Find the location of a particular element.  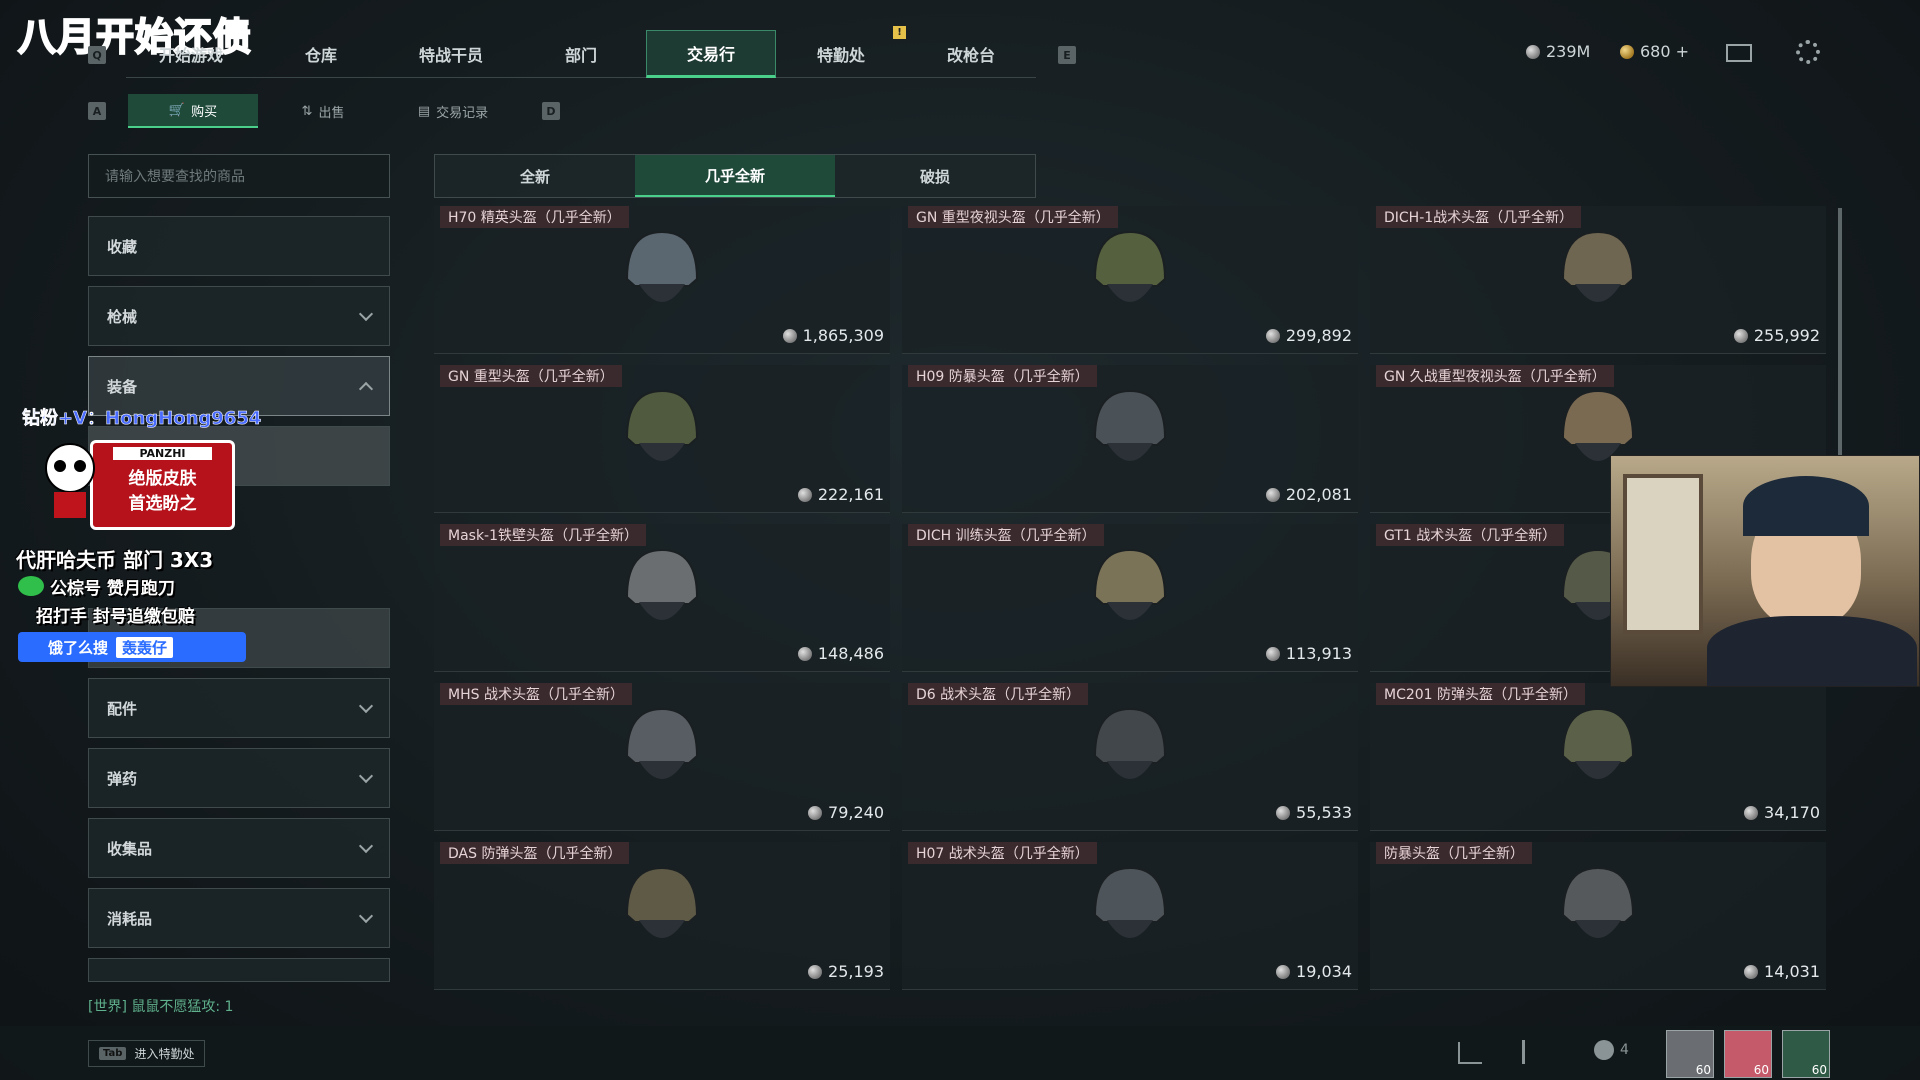

item-card: 防暴头盔（几乎全新） 14,031 is located at coordinates (1598, 916).